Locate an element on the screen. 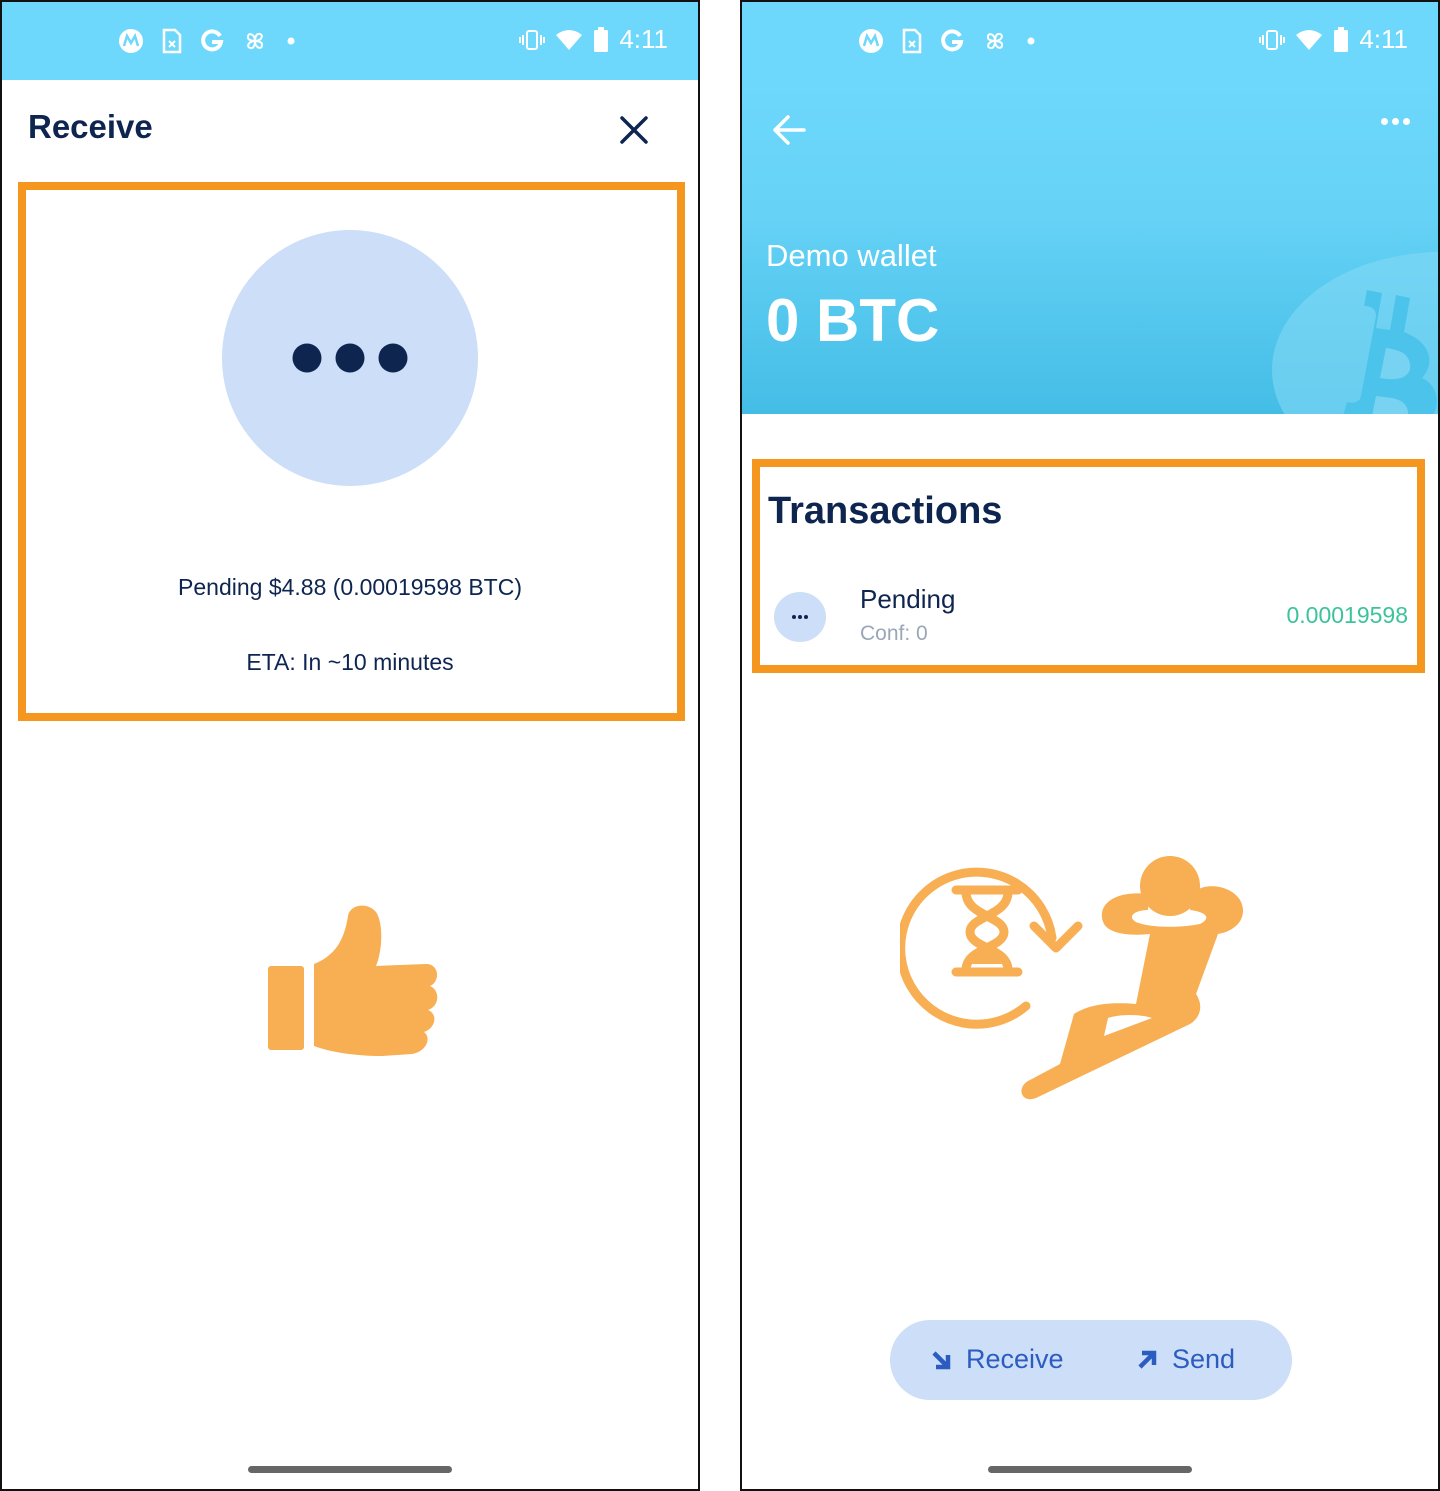  back-button is located at coordinates (790, 130).